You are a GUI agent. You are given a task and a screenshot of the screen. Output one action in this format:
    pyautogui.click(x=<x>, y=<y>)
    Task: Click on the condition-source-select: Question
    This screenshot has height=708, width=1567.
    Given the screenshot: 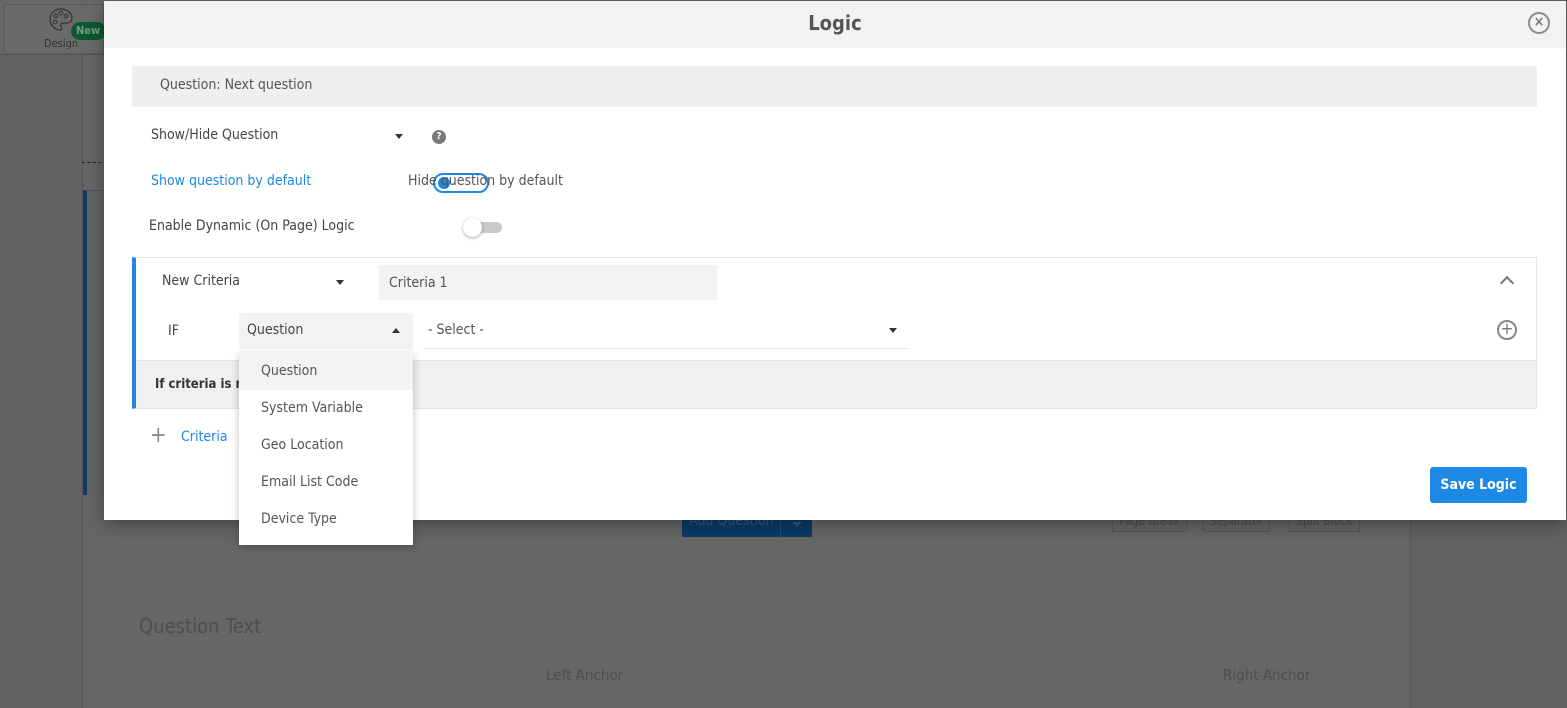 What is the action you would take?
    pyautogui.click(x=326, y=331)
    